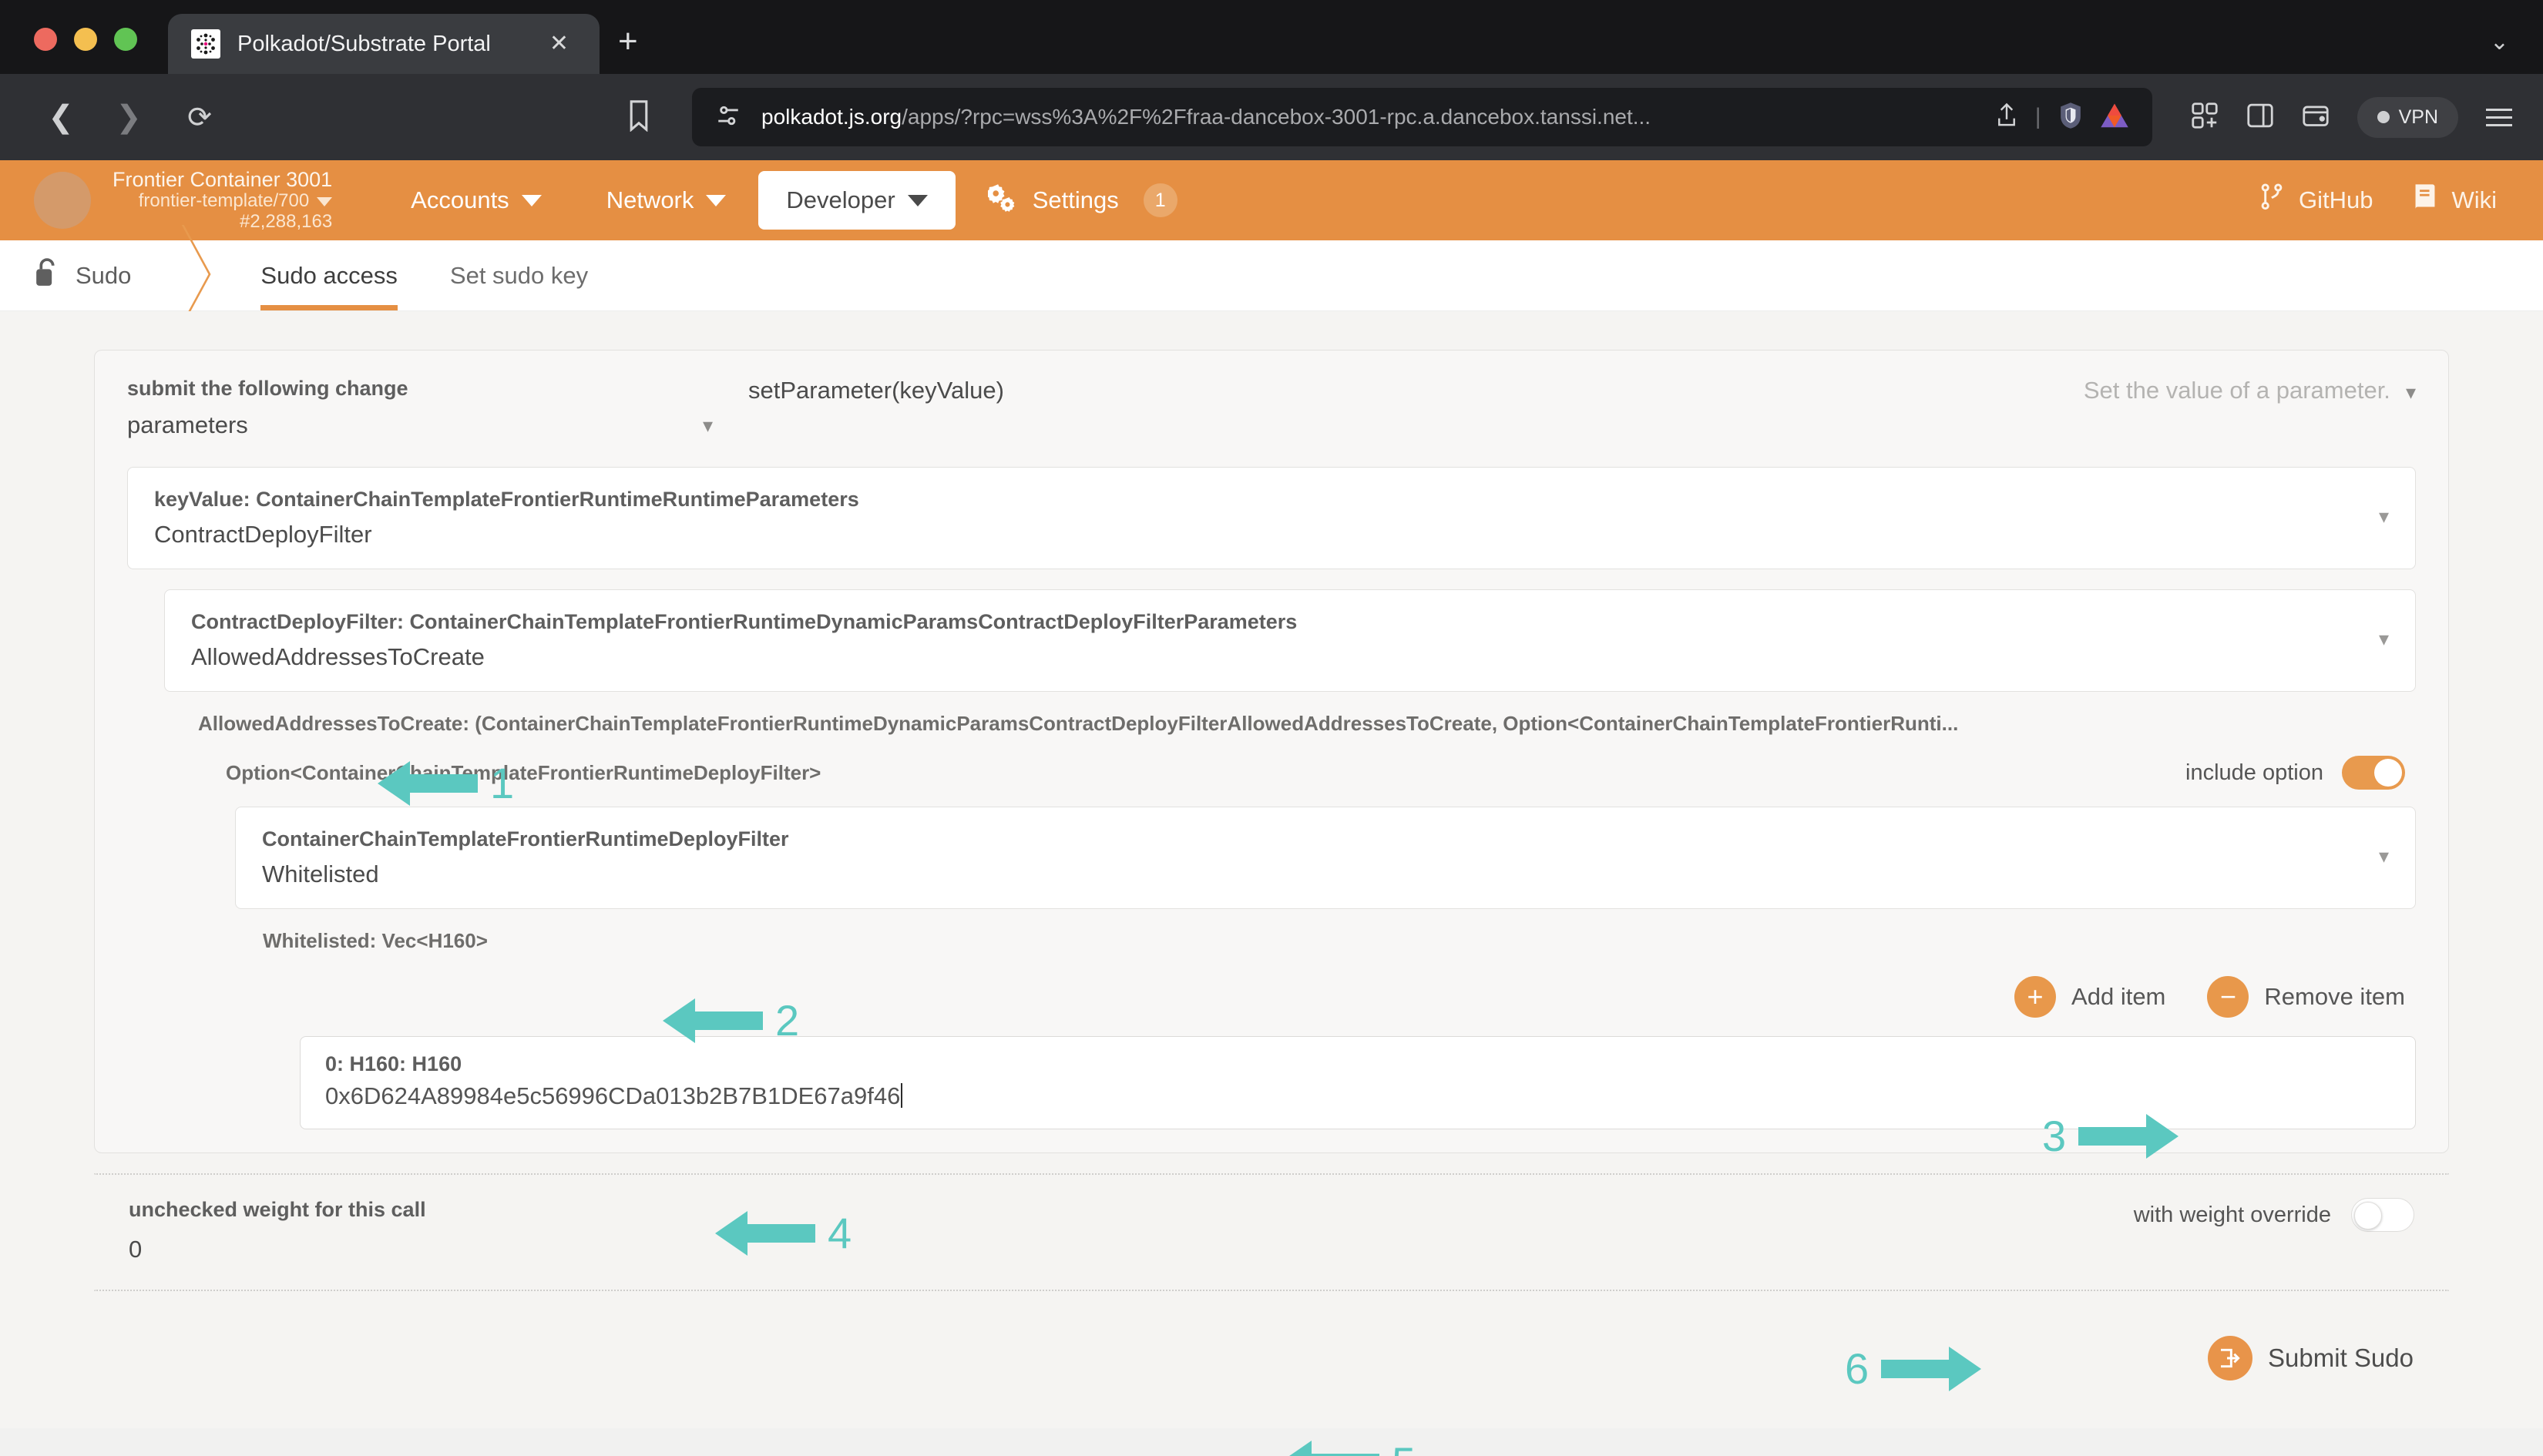 This screenshot has width=2543, height=1456. Describe the element at coordinates (1339, 986) in the screenshot. I see `item-buttons: + Add item − Remove item` at that location.